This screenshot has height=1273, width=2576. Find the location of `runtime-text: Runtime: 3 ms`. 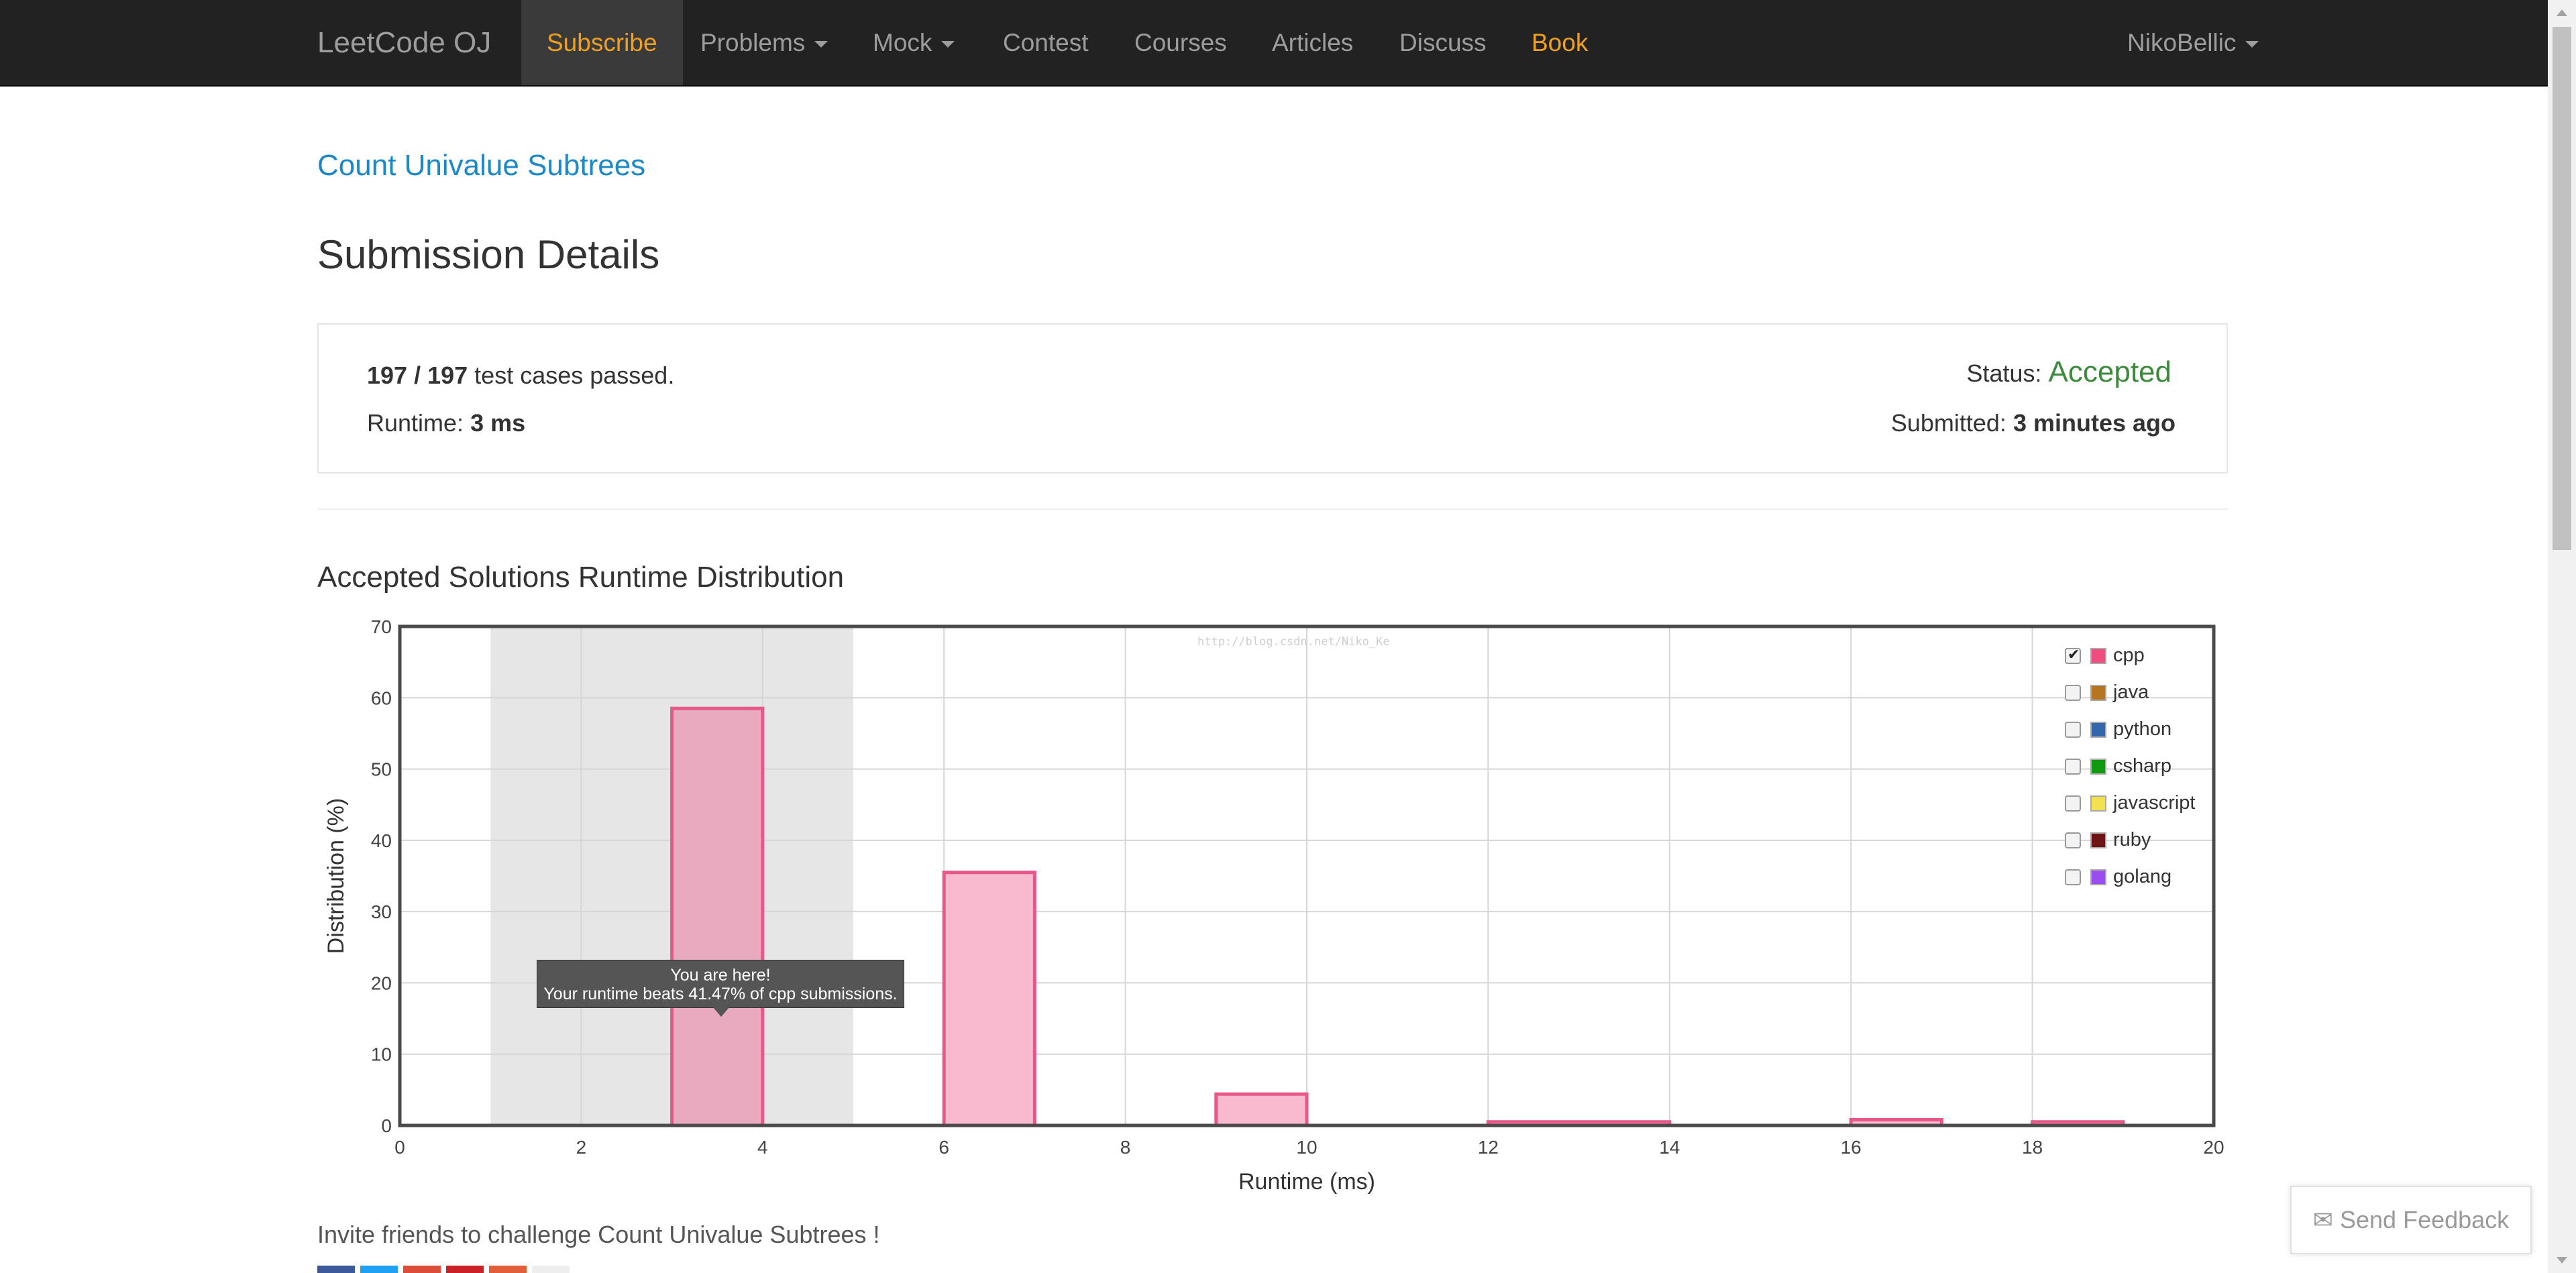

runtime-text: Runtime: 3 ms is located at coordinates (446, 423).